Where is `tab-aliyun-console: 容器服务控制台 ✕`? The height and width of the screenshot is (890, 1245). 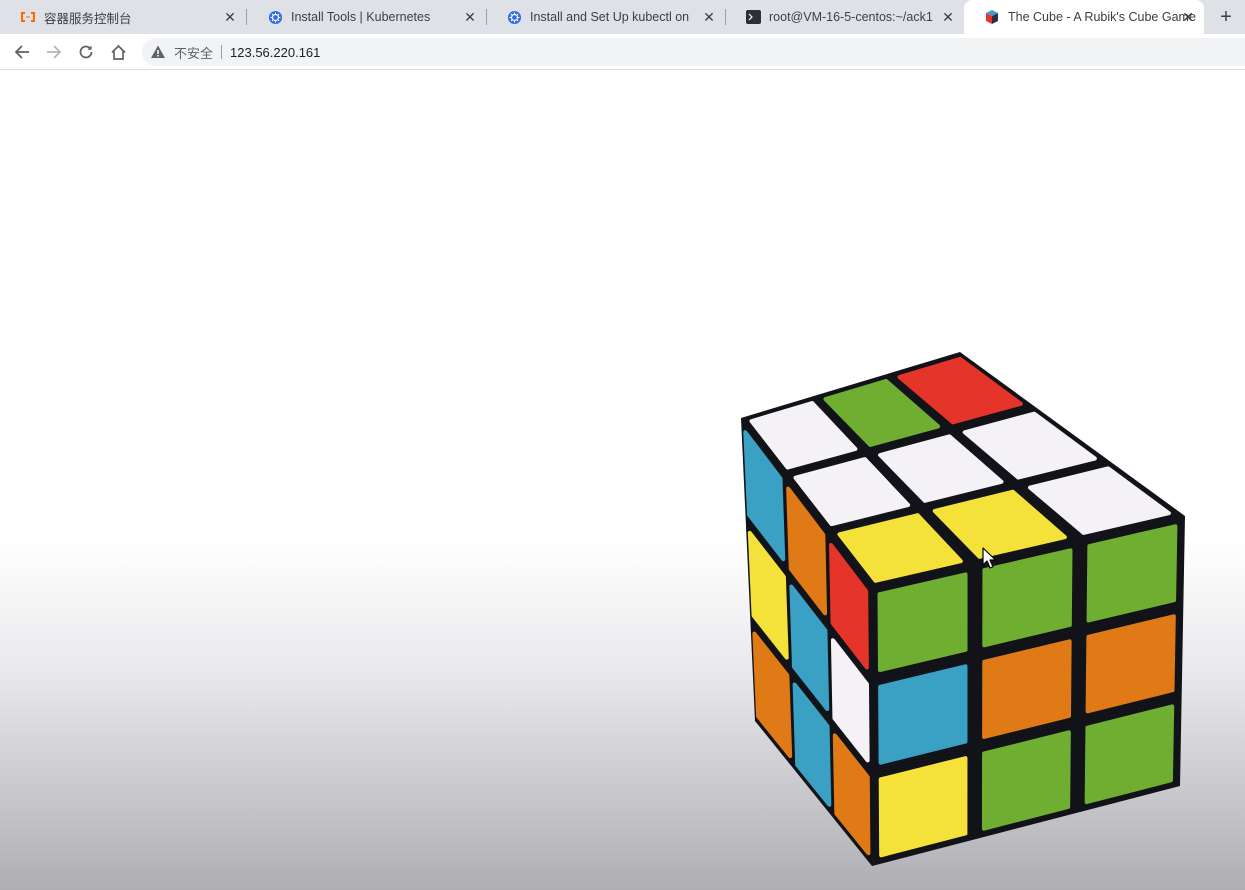
tab-aliyun-console: 容器服务控制台 ✕ is located at coordinates (123, 17).